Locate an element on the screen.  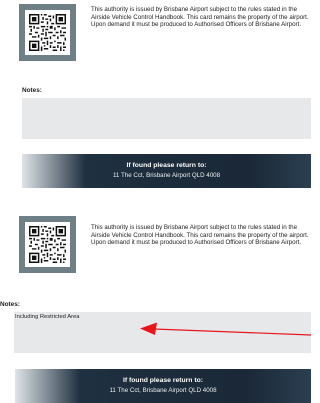
notes-field is located at coordinates (166, 118).